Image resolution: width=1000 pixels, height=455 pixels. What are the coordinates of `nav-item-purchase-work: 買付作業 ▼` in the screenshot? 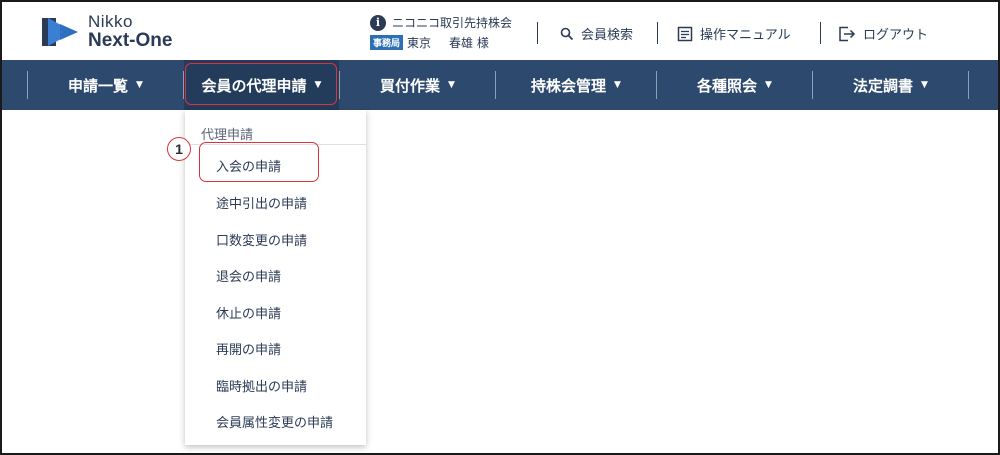 It's located at (417, 85).